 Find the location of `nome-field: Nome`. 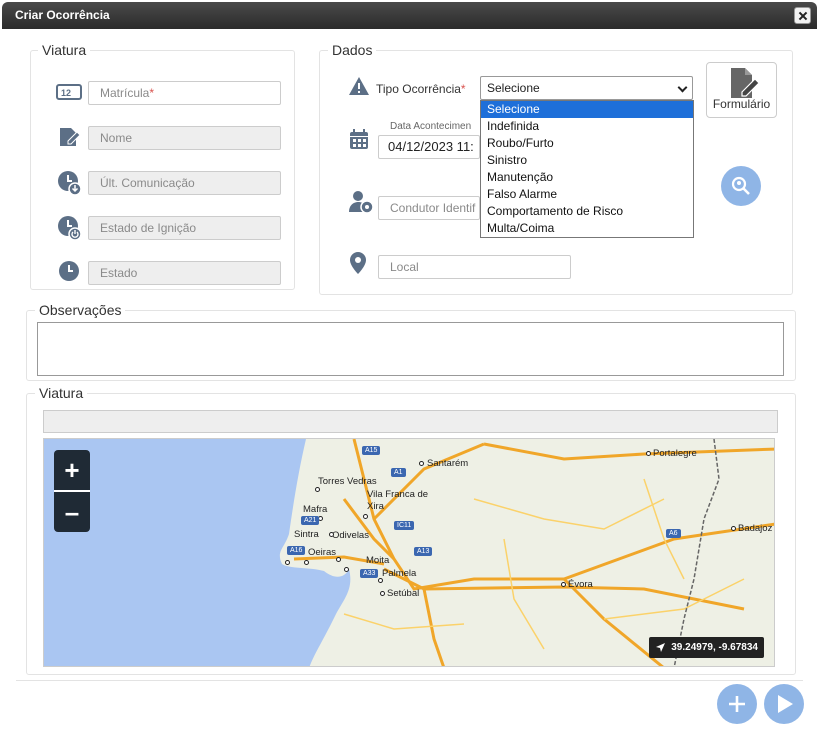

nome-field: Nome is located at coordinates (184, 138).